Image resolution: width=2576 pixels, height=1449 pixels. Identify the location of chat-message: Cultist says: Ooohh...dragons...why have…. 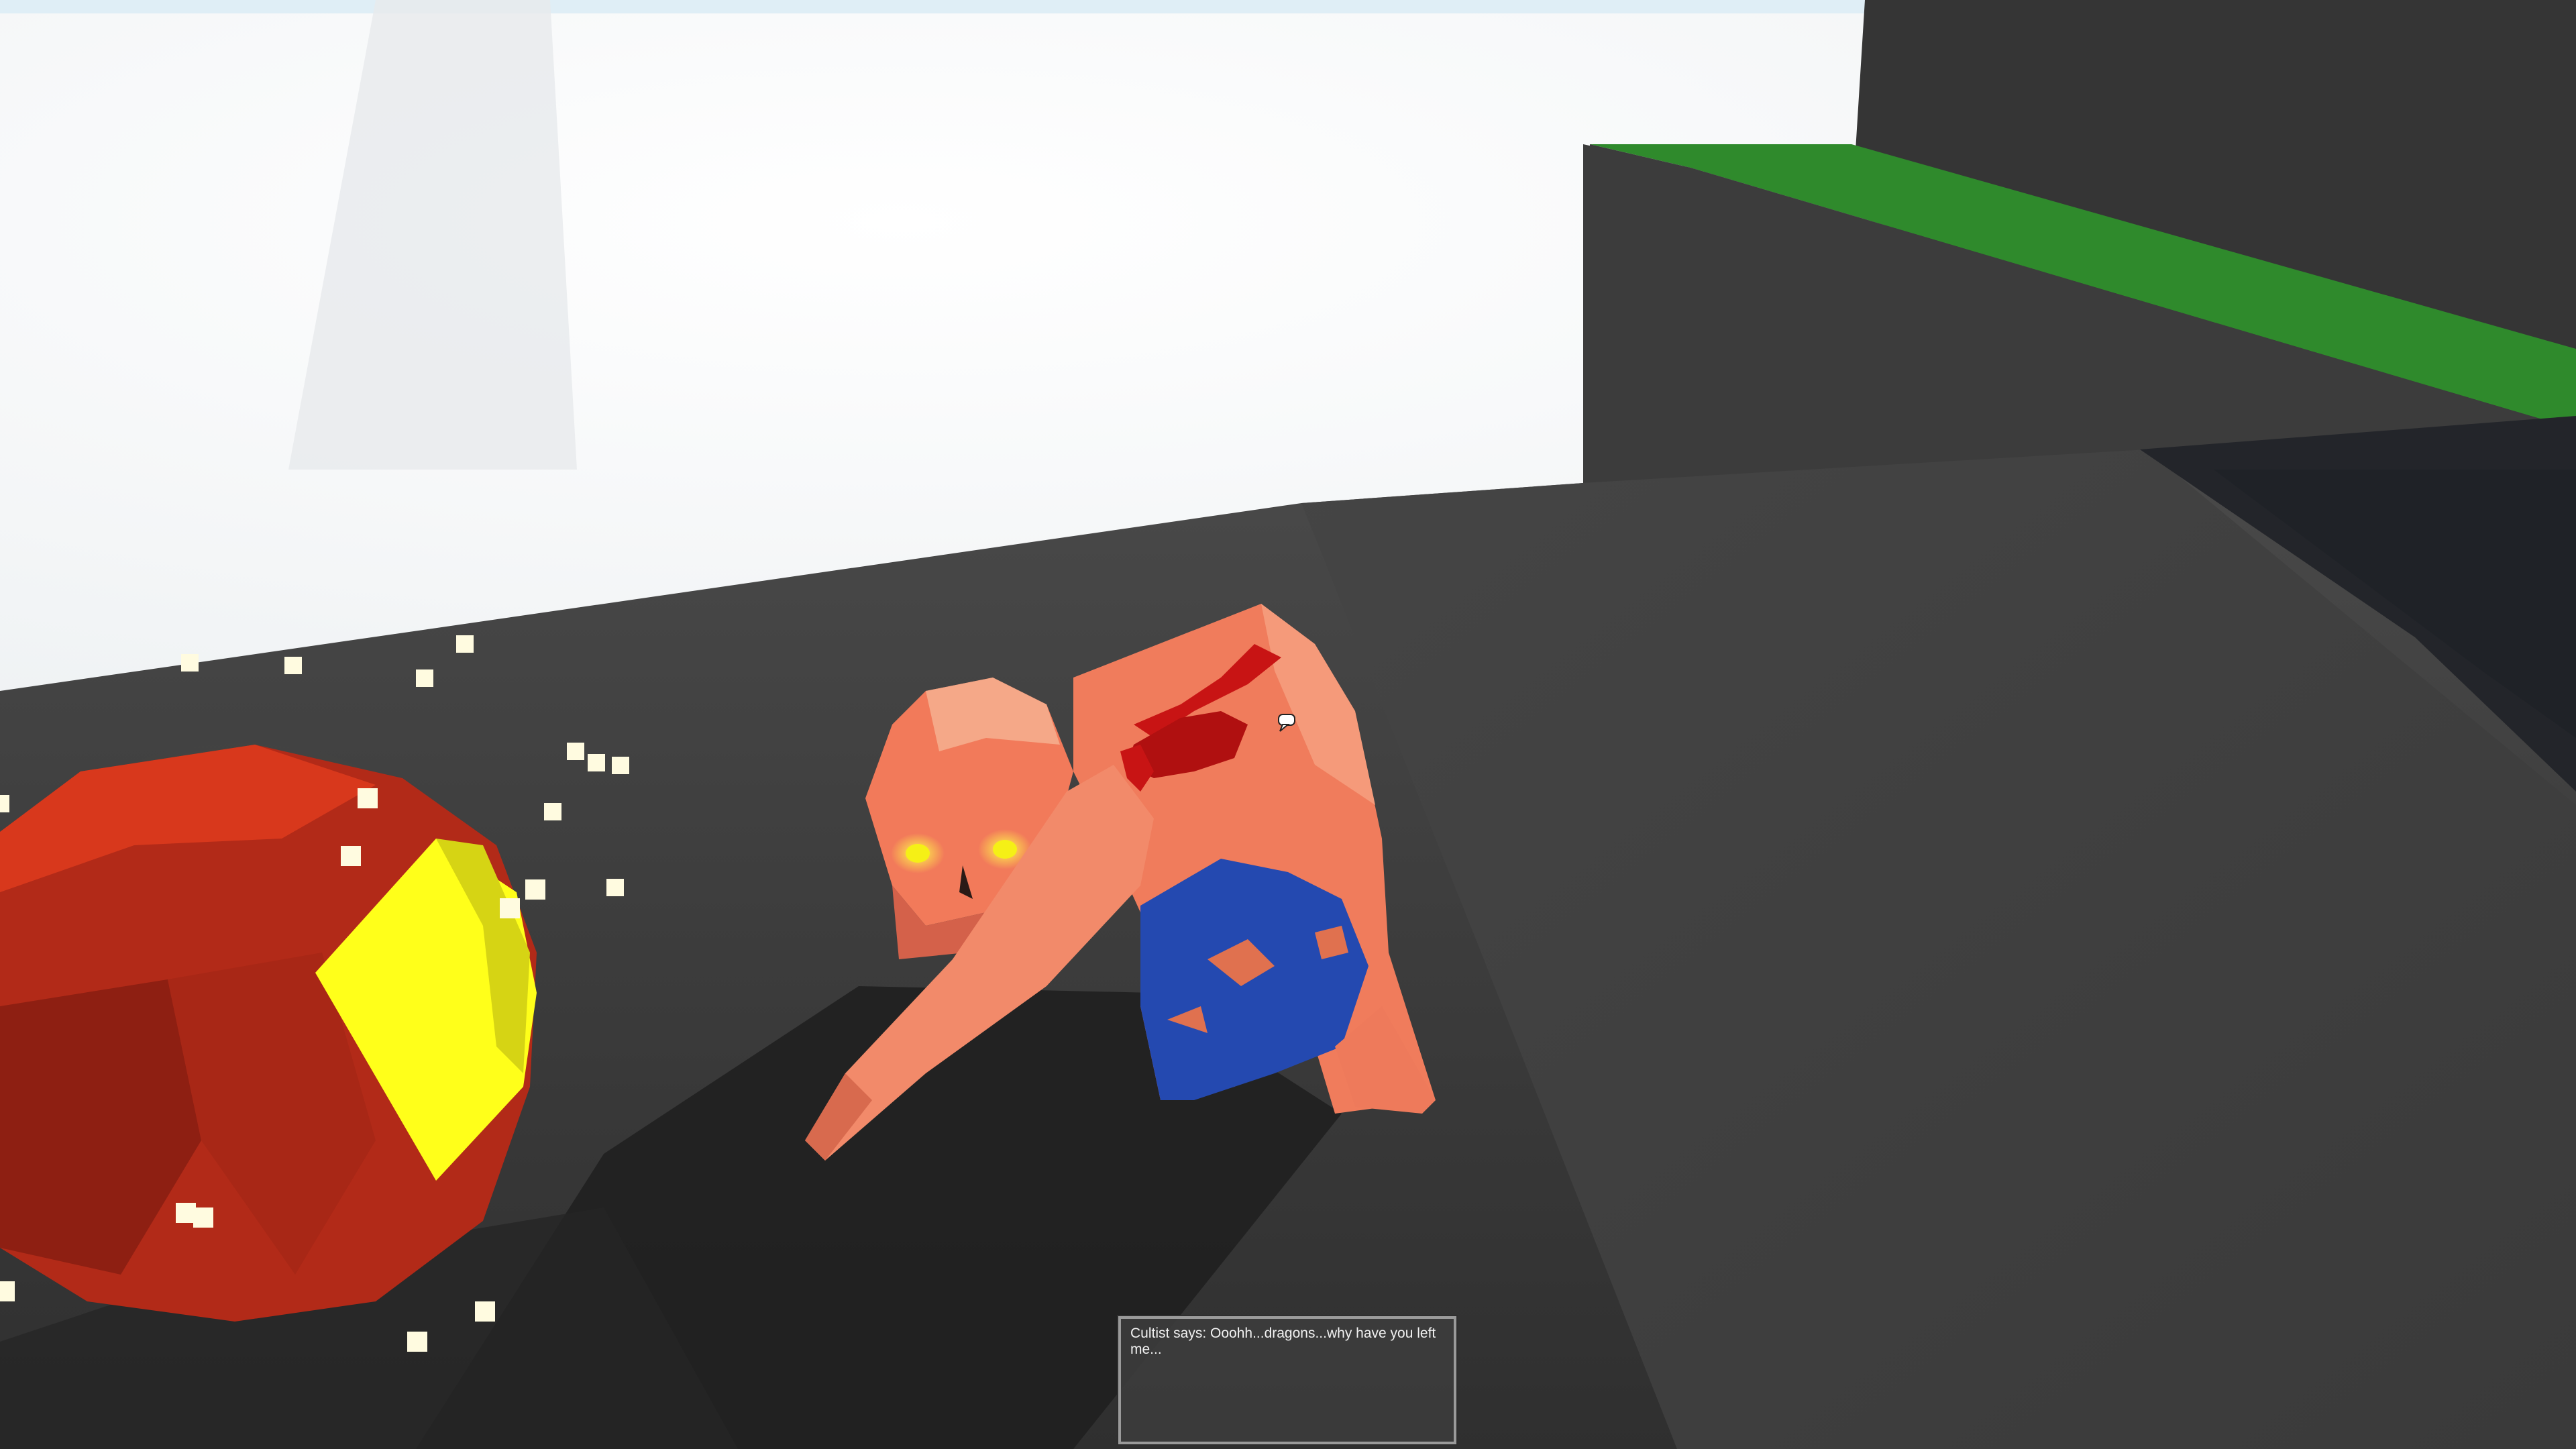
(1283, 1341).